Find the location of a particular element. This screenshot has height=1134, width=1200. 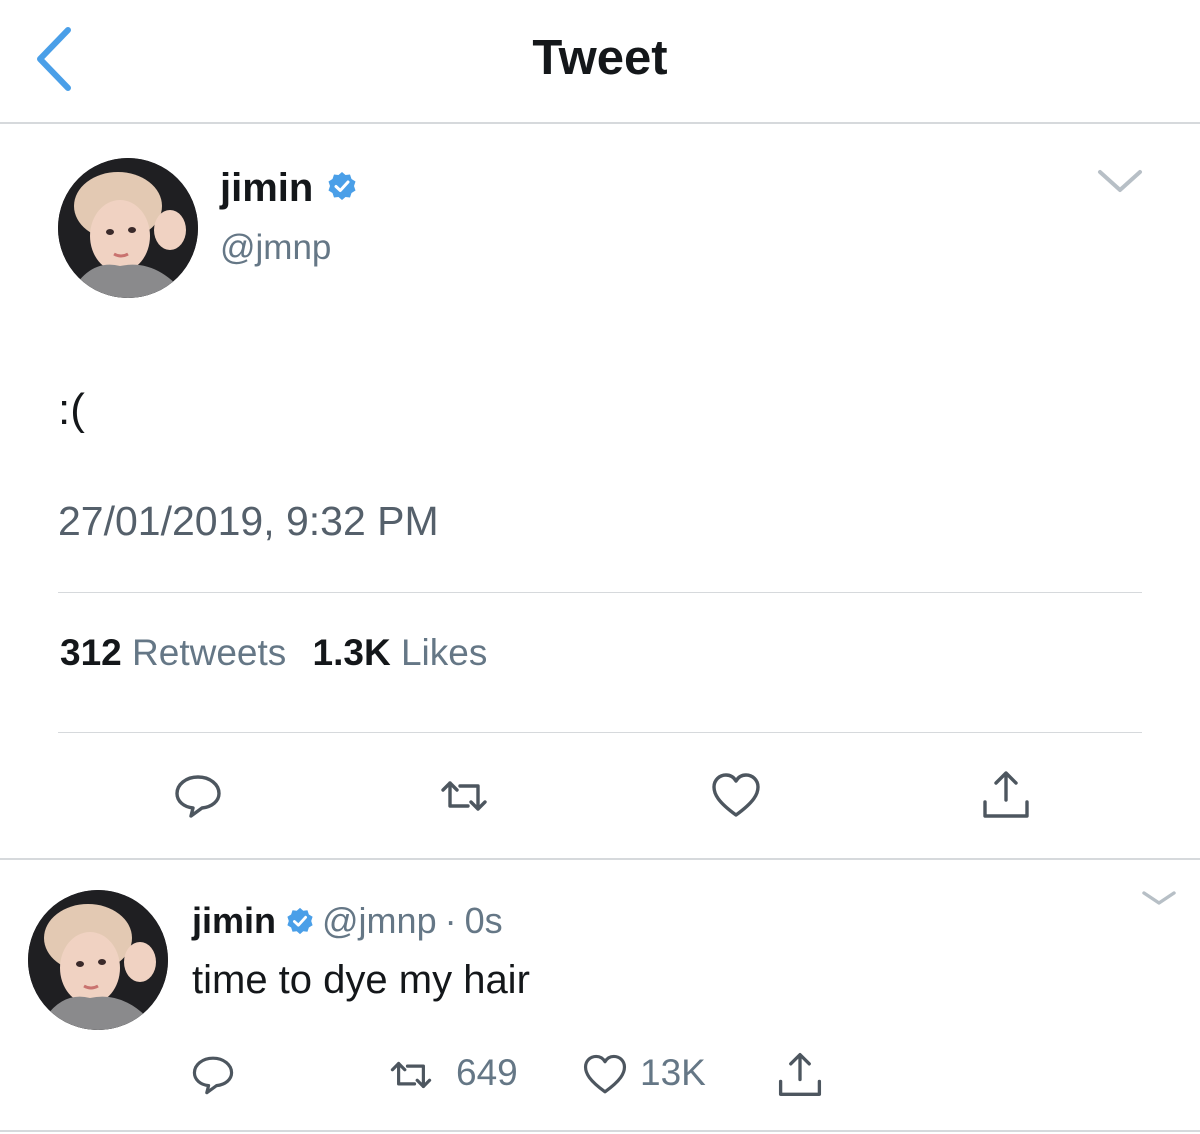

likes-count: 13K is located at coordinates (673, 1072).